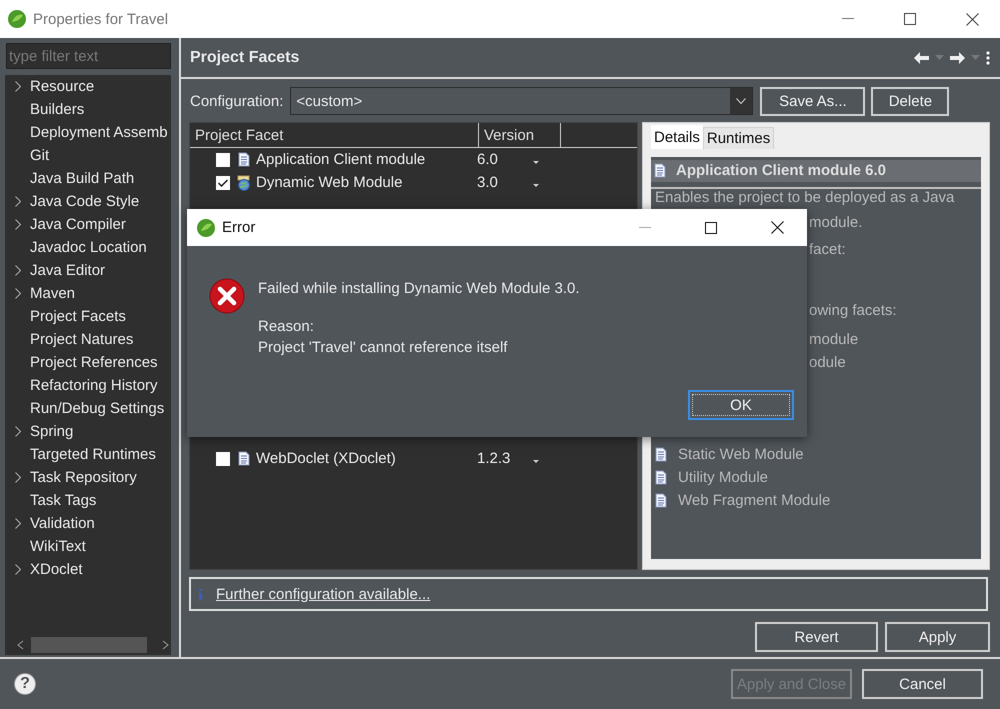 This screenshot has width=1000, height=709. Describe the element at coordinates (25, 684) in the screenshot. I see `help-button: ?` at that location.